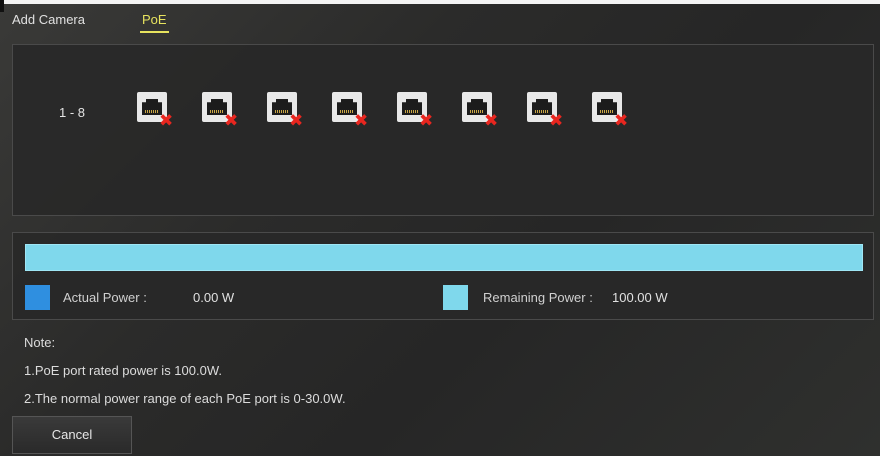 This screenshot has height=456, width=880. What do you see at coordinates (538, 297) in the screenshot?
I see `remaining-power-label: Remaining Power :` at bounding box center [538, 297].